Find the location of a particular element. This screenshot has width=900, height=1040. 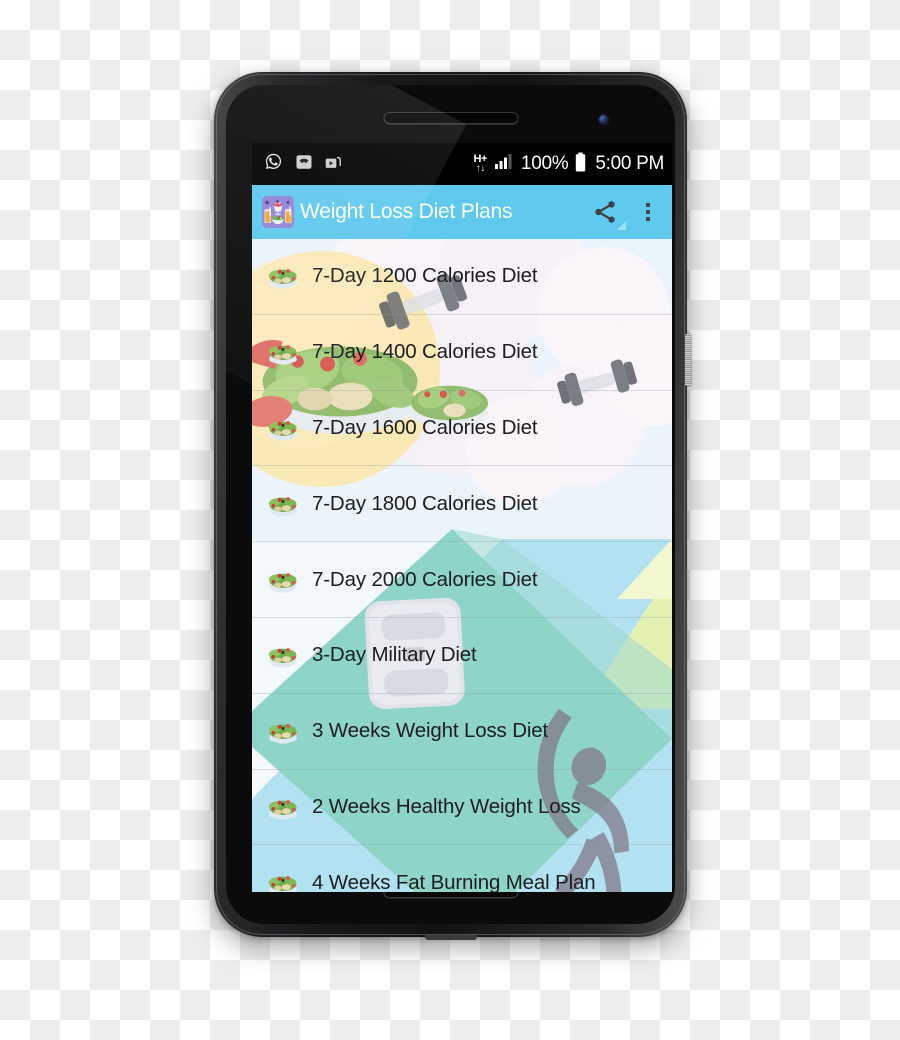

signal-bars-icon is located at coordinates (504, 164).